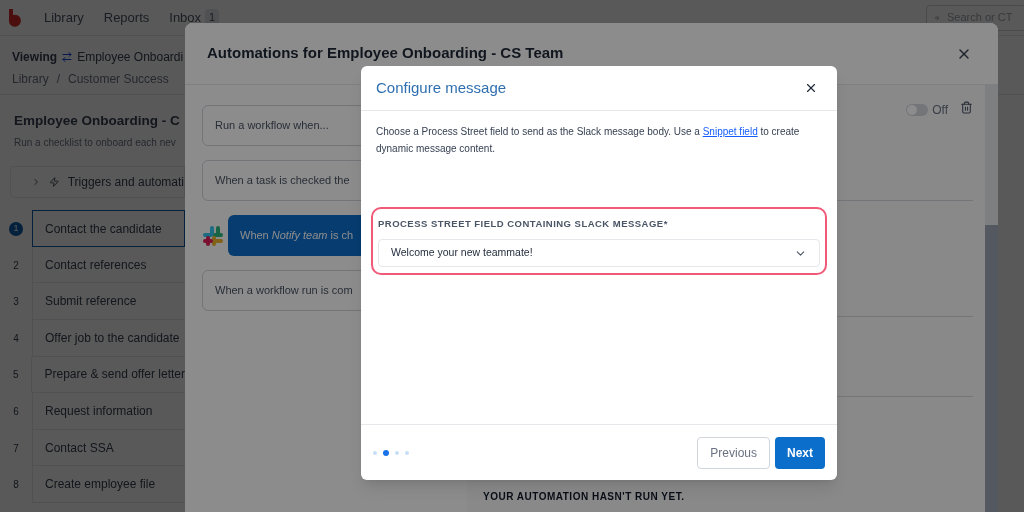 This screenshot has width=1024, height=512. Describe the element at coordinates (16, 302) in the screenshot. I see `task-number: 3` at that location.